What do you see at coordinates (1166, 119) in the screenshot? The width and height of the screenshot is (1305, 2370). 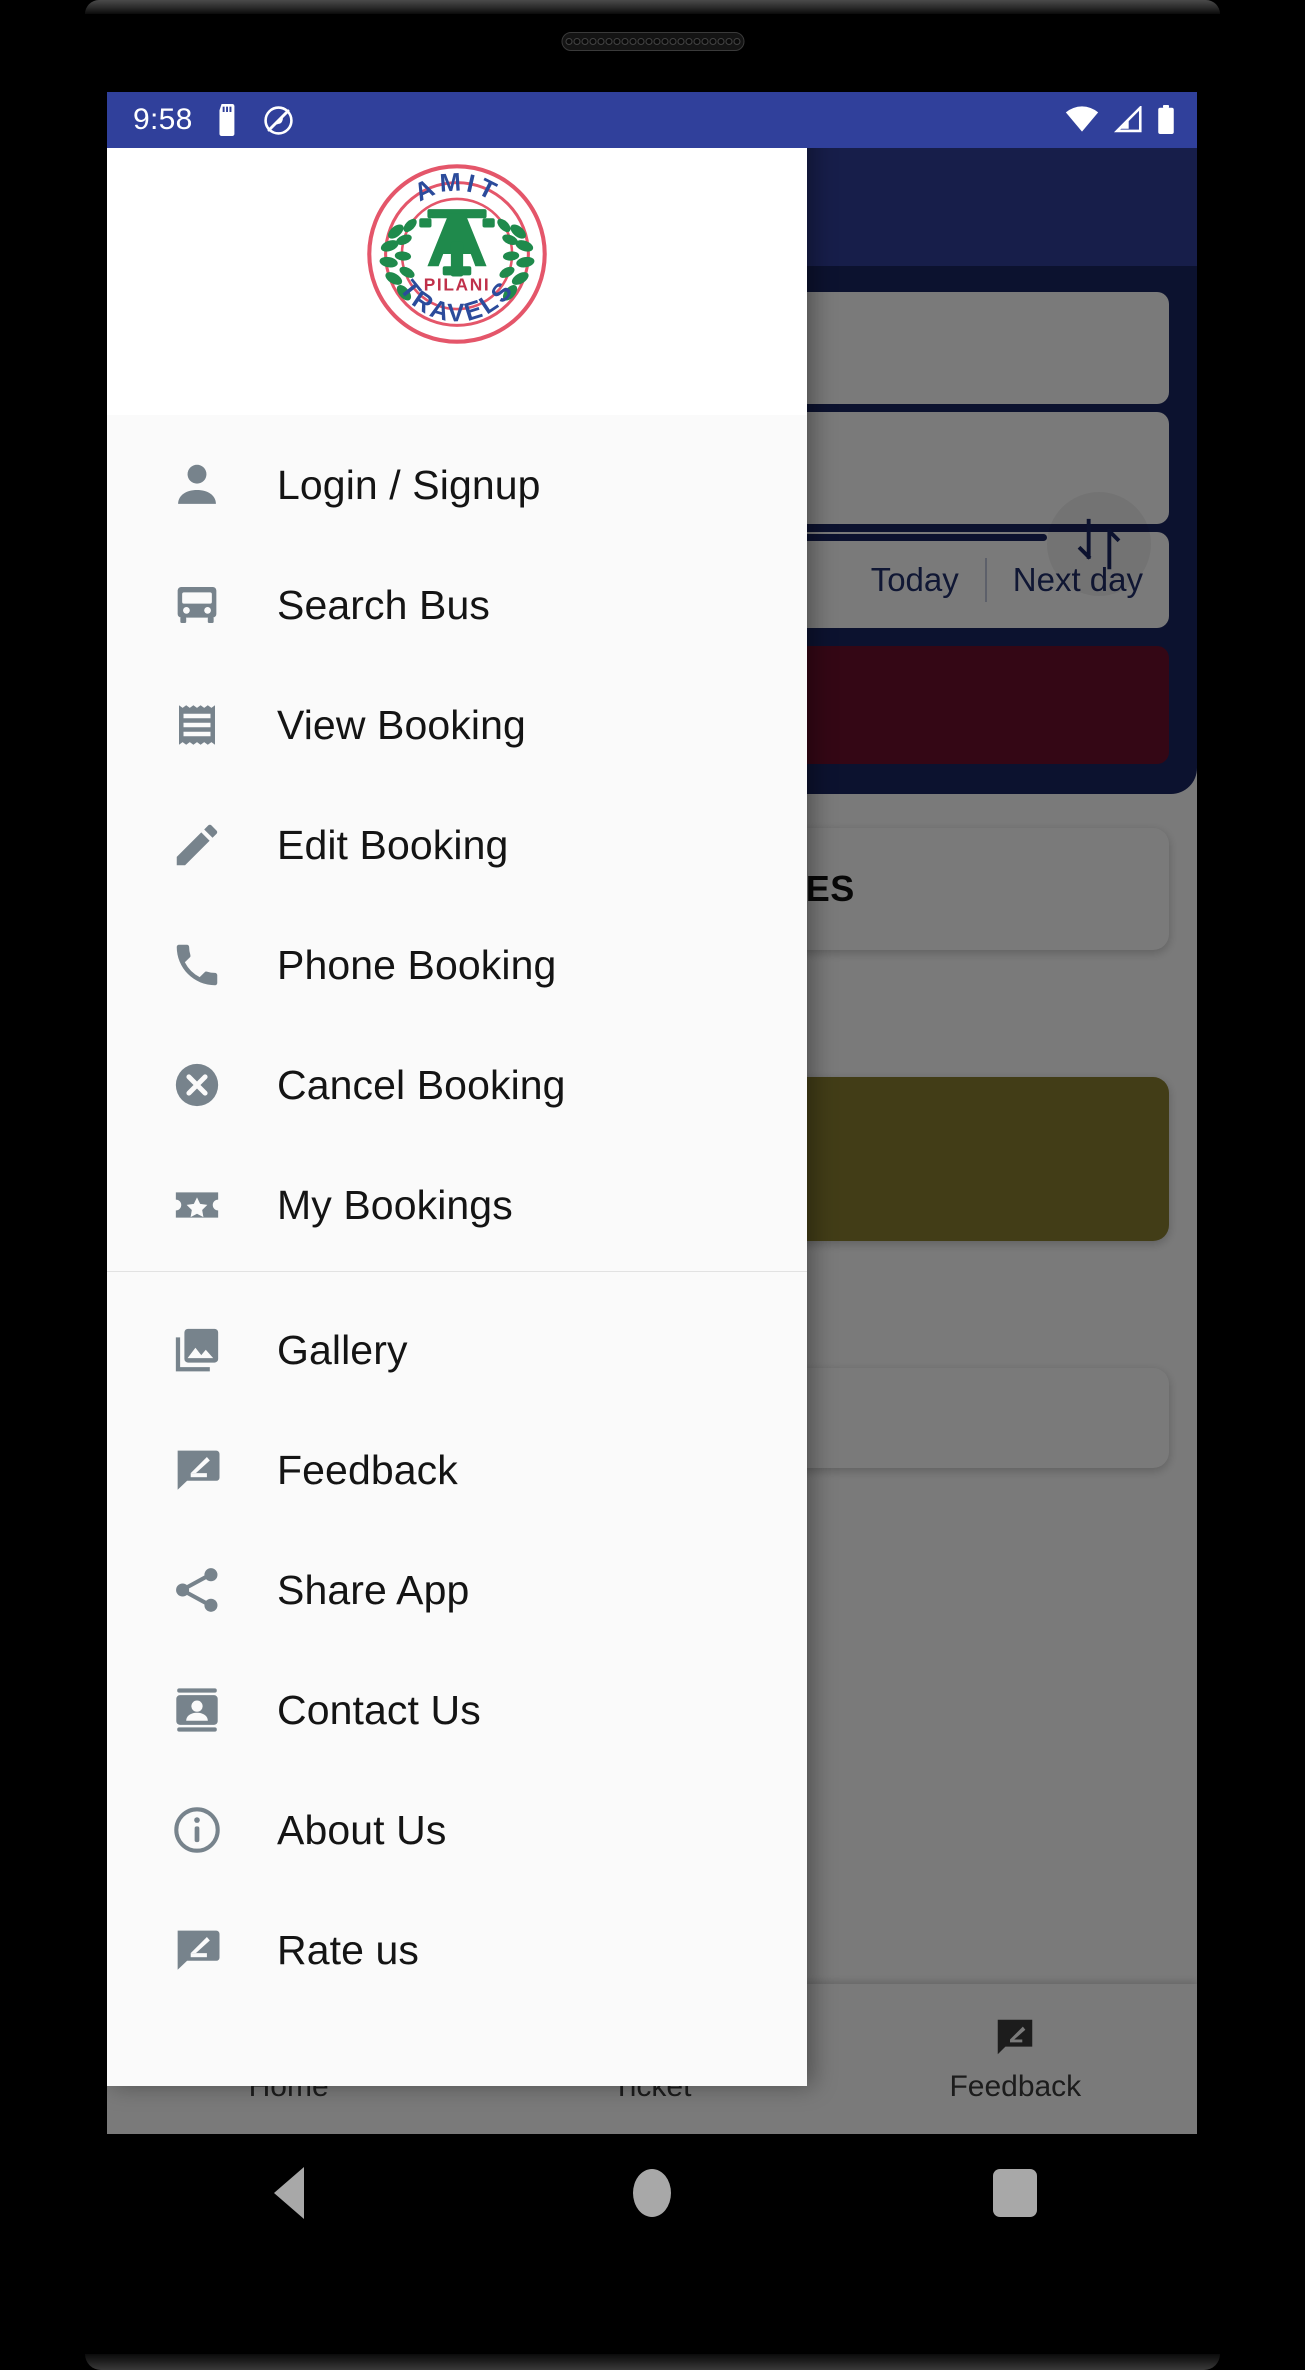 I see `battery-icon` at bounding box center [1166, 119].